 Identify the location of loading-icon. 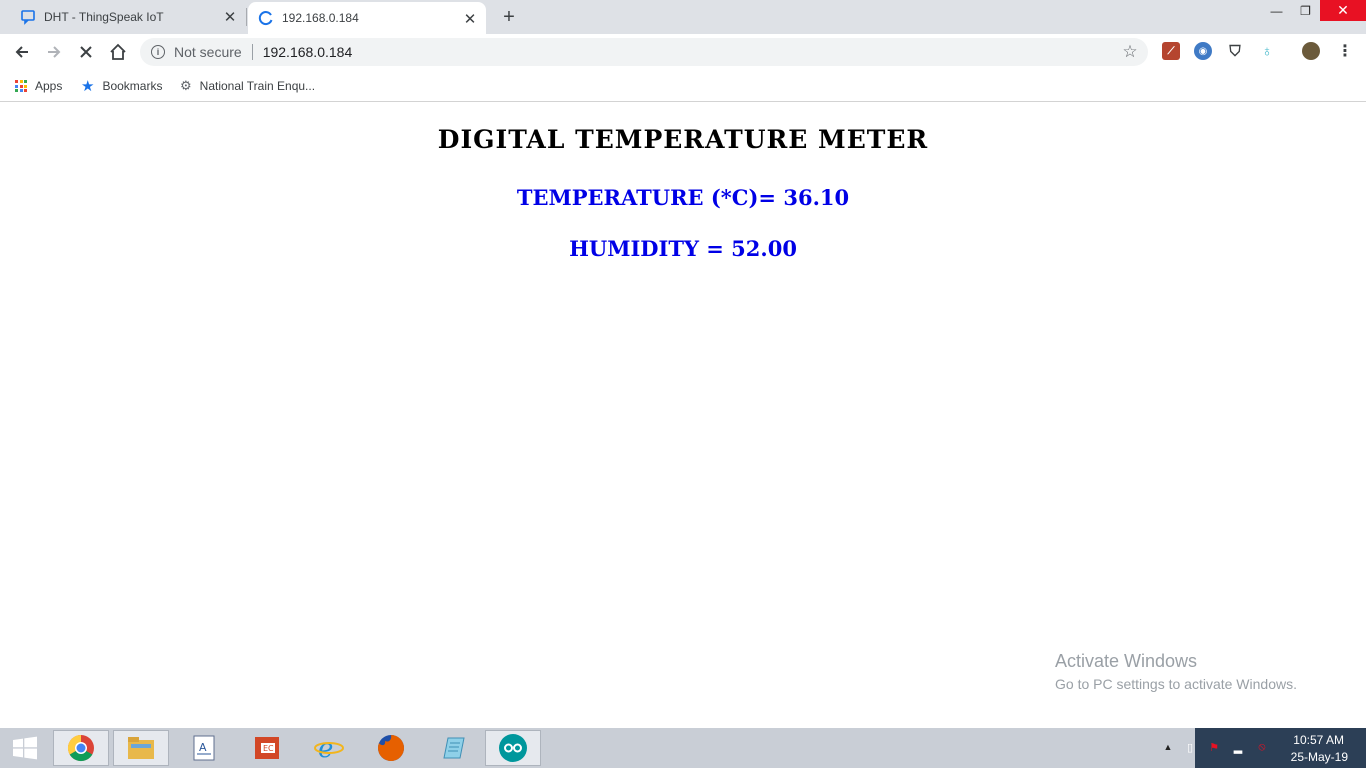
(266, 18).